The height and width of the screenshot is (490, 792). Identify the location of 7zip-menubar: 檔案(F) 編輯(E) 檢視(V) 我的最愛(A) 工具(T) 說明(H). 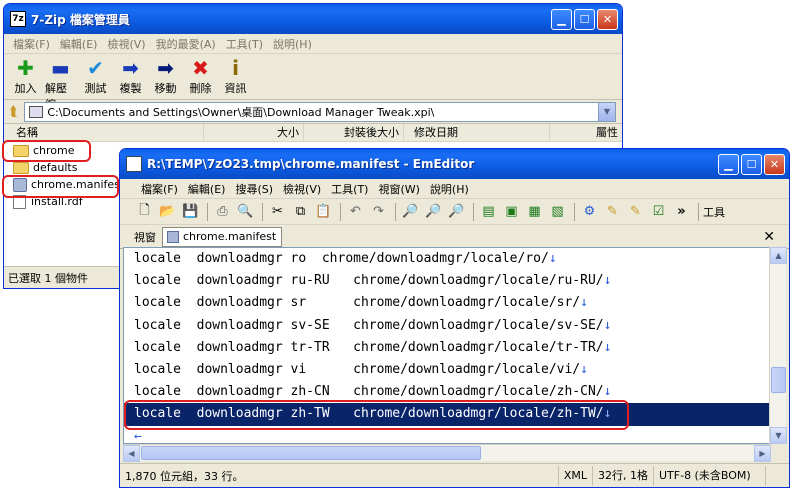
(313, 44).